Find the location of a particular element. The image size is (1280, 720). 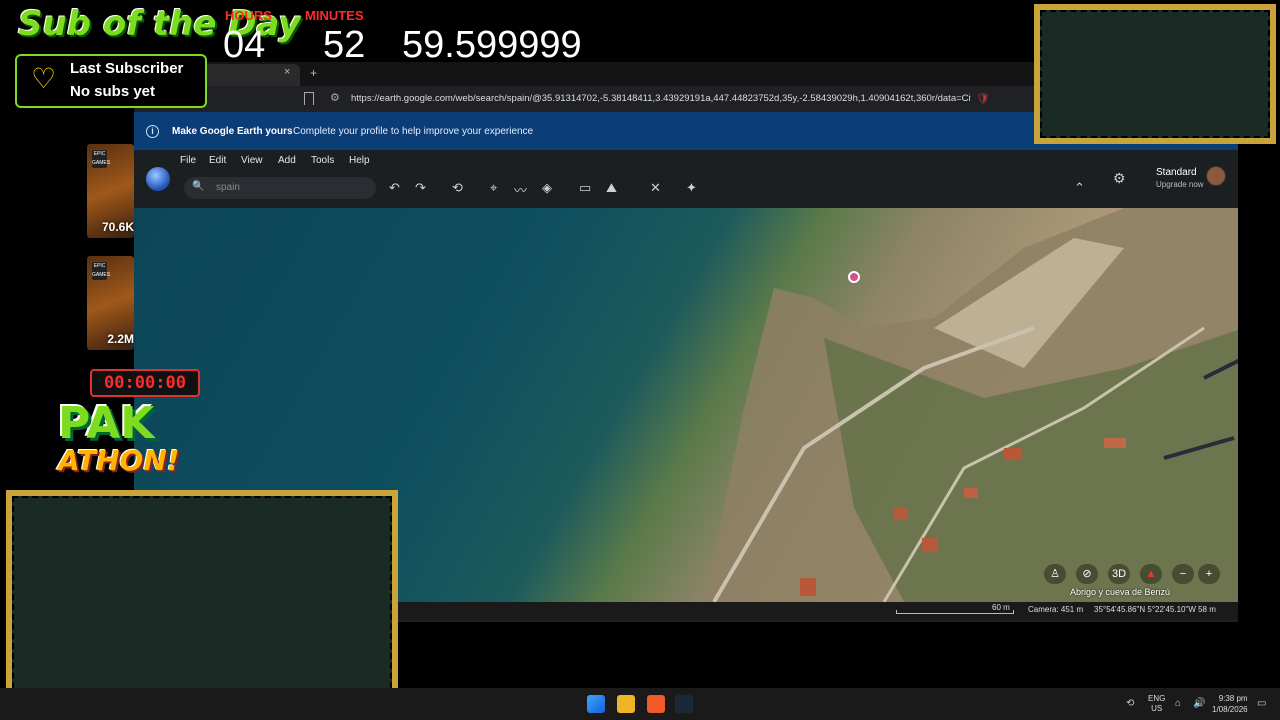

path-icon: 〰 is located at coordinates (520, 189).